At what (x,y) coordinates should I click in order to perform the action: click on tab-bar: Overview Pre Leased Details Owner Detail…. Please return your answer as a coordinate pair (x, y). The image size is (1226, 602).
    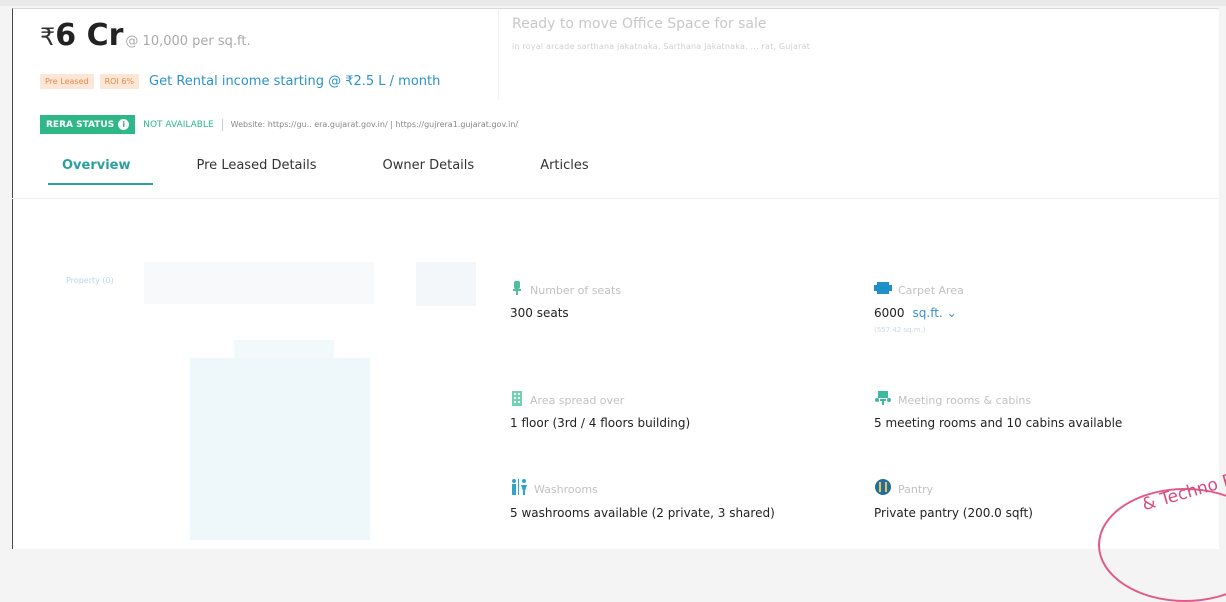
    Looking at the image, I should click on (347, 167).